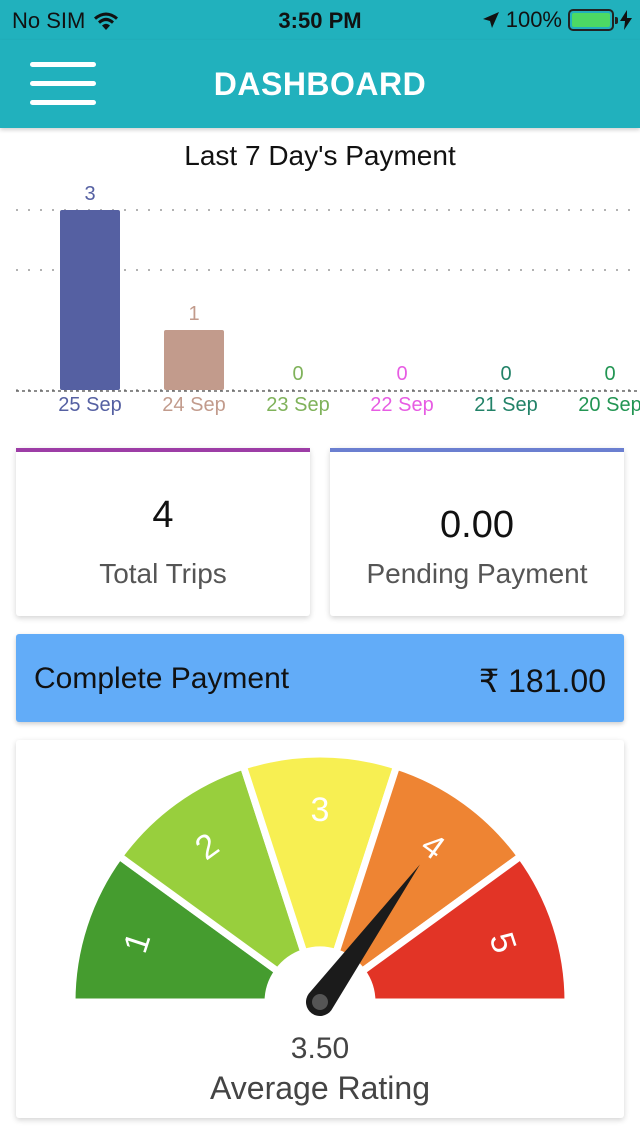 The height and width of the screenshot is (1136, 640). Describe the element at coordinates (477, 450) in the screenshot. I see `pending-payment-accent` at that location.